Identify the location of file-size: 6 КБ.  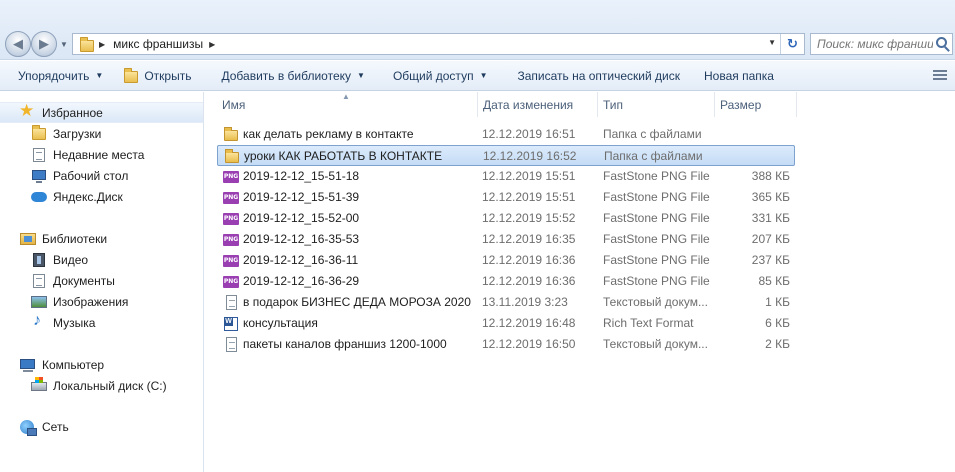
(777, 323).